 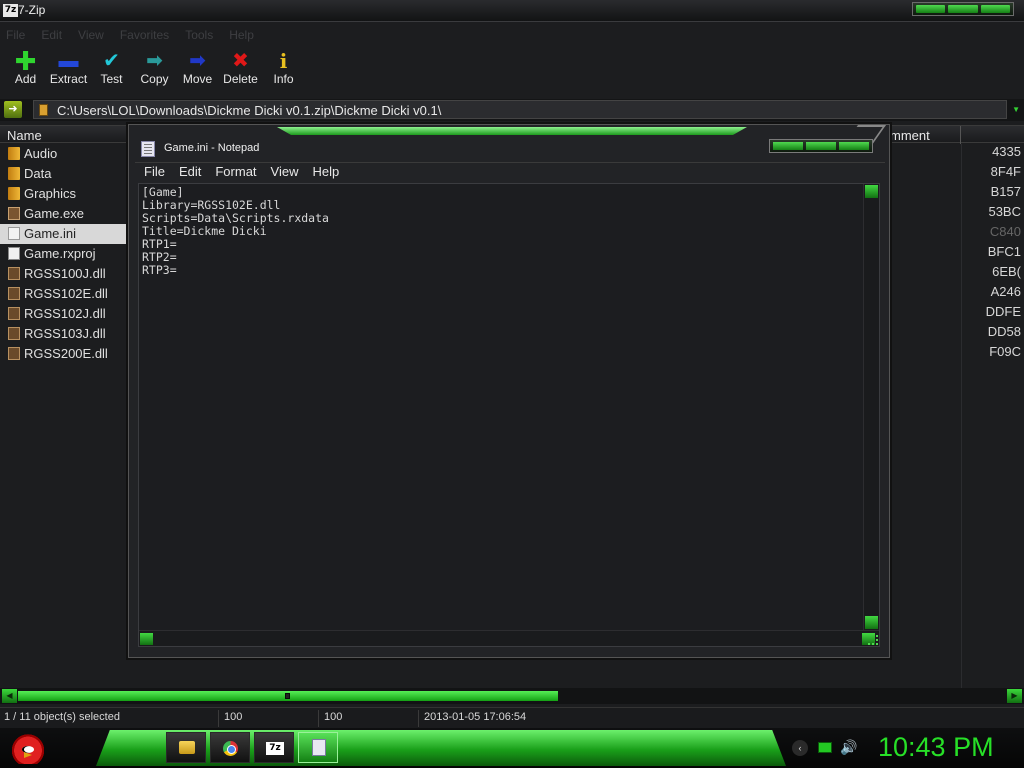 I want to click on menu-tools: Tools, so click(x=199, y=35).